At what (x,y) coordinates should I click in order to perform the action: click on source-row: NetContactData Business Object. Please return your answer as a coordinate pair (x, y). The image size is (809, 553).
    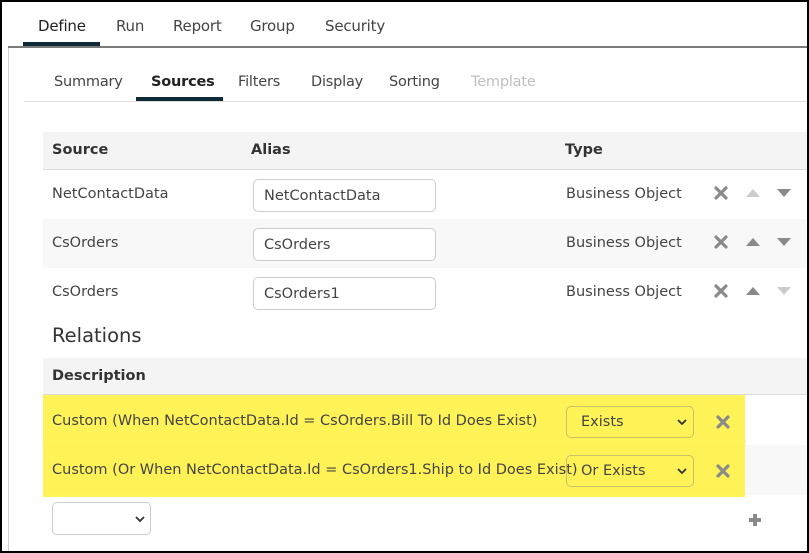
    Looking at the image, I should click on (426, 194).